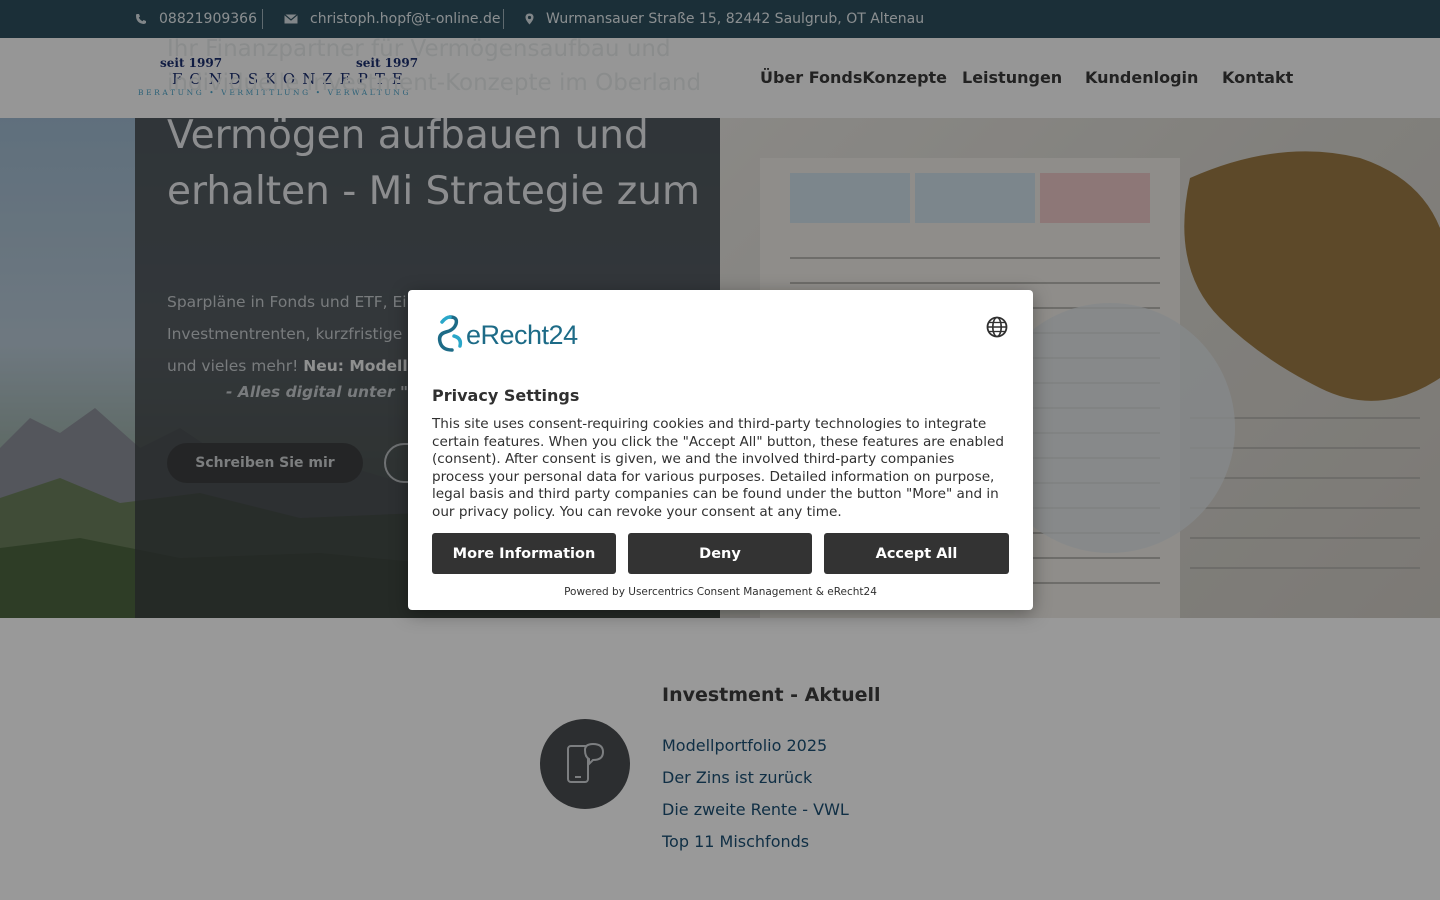 This screenshot has width=1440, height=900. Describe the element at coordinates (916, 553) in the screenshot. I see `accept-all-button: Accept All` at that location.